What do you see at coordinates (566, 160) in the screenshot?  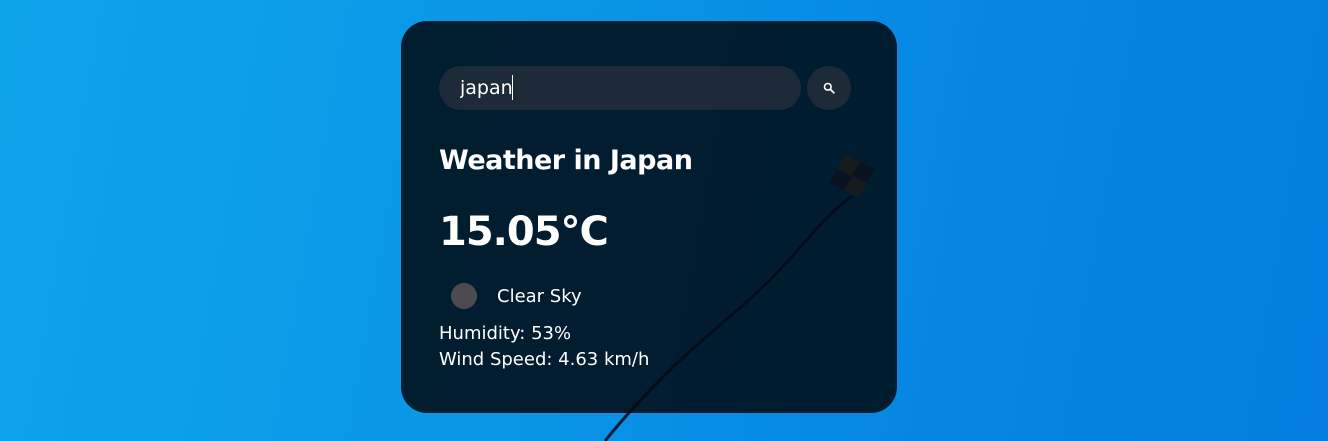 I see `city-title: Weather in Japan` at bounding box center [566, 160].